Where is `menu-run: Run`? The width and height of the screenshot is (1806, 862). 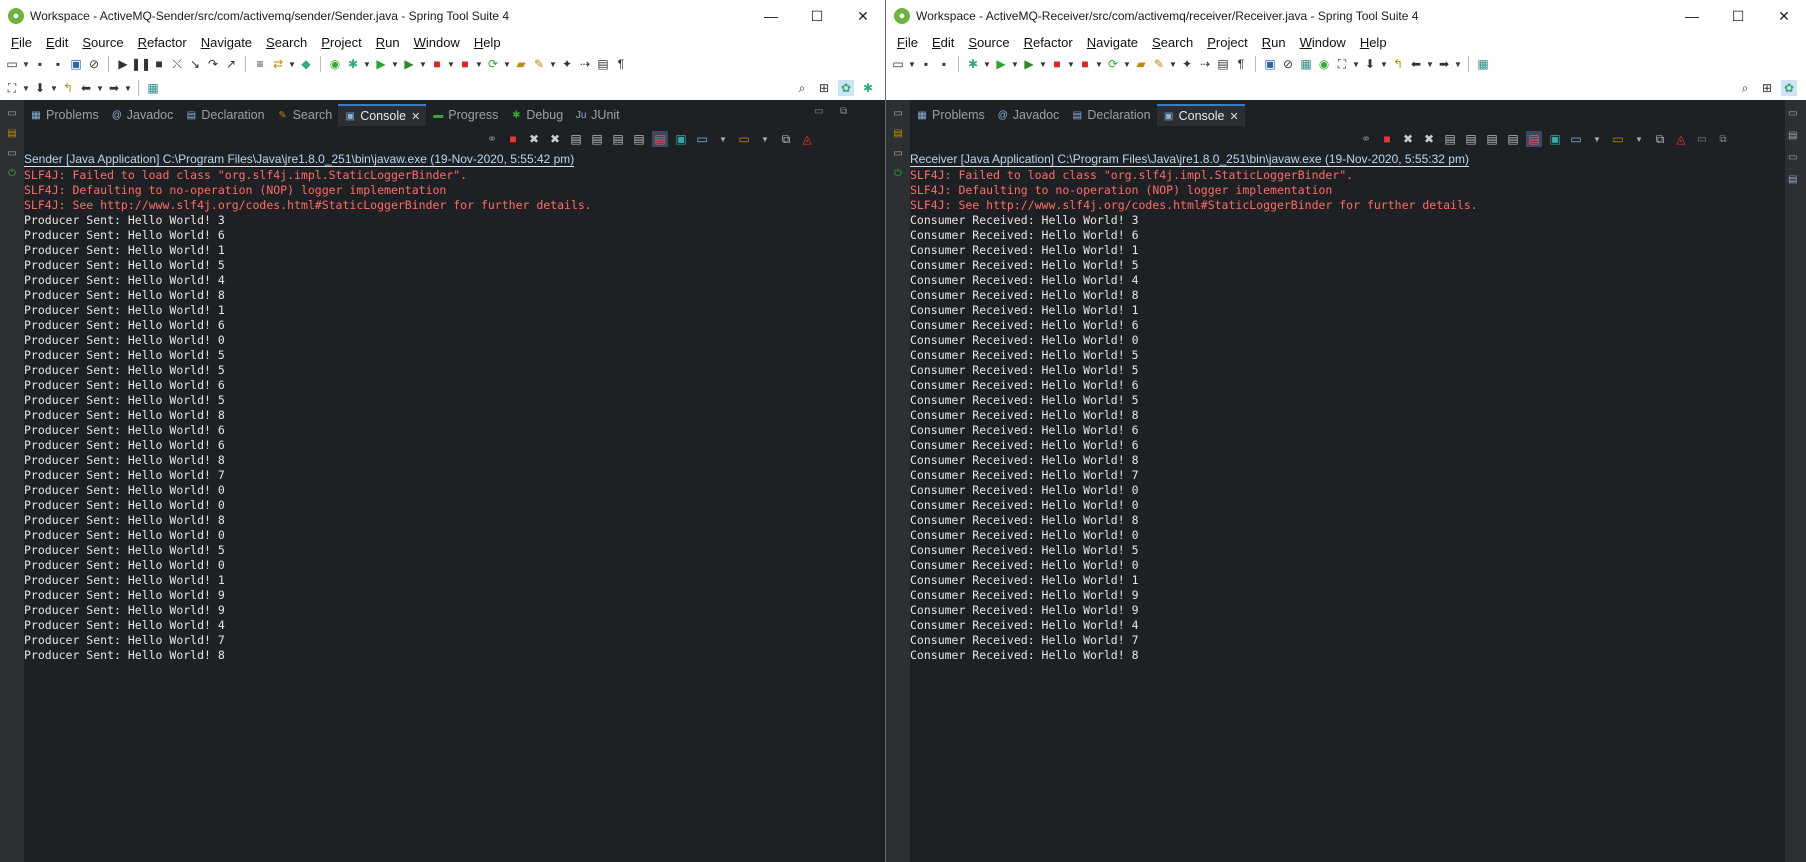
menu-run: Run is located at coordinates (388, 42).